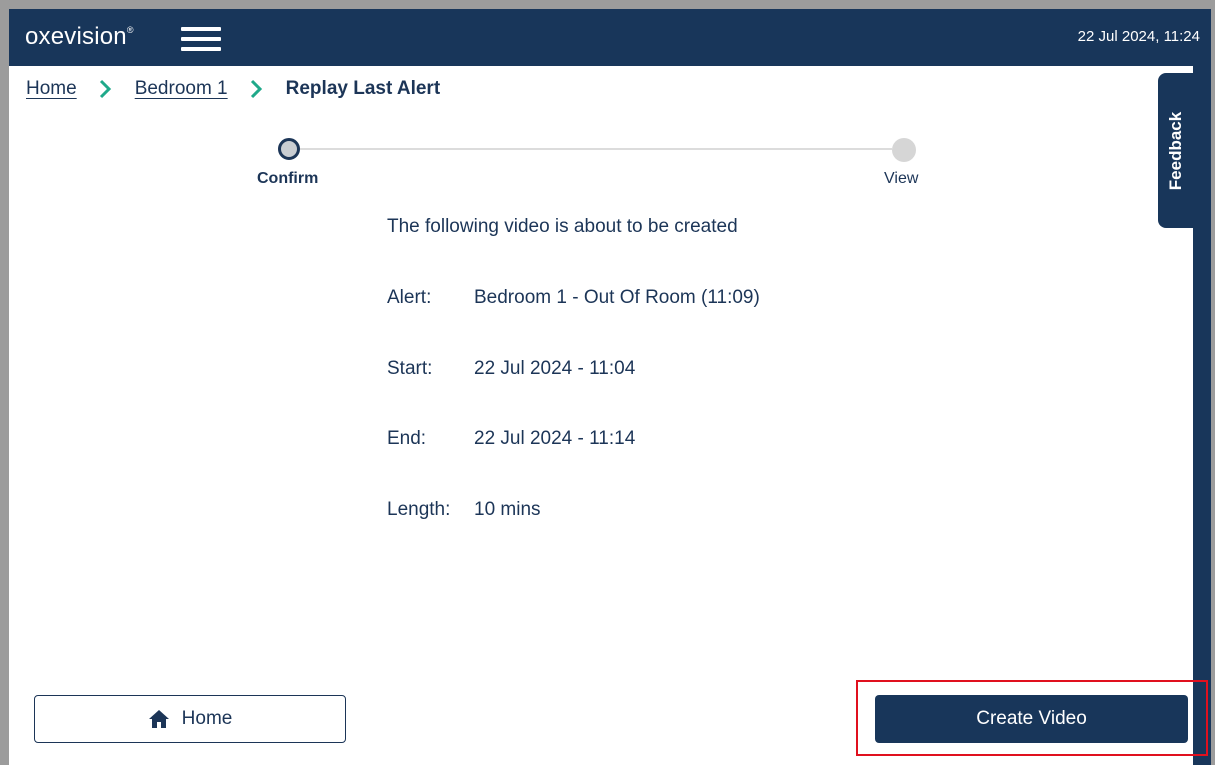  Describe the element at coordinates (410, 368) in the screenshot. I see `detail-label: Start:` at that location.